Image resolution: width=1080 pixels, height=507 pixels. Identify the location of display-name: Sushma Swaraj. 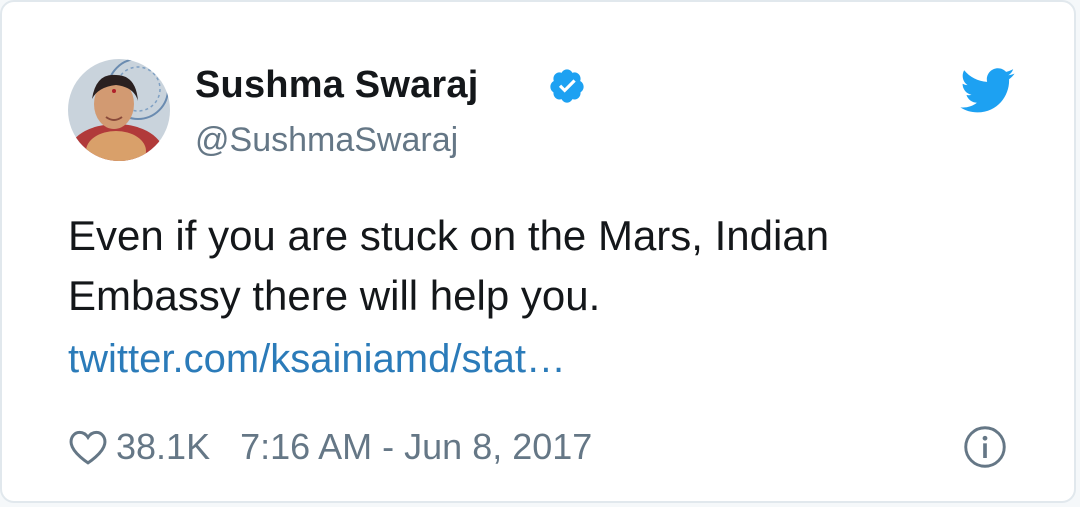
(337, 85).